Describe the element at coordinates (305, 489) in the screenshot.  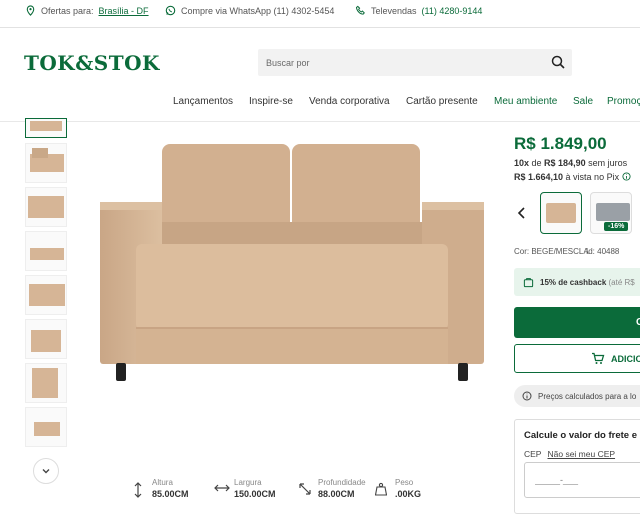
I see `depth-arrow-icon` at that location.